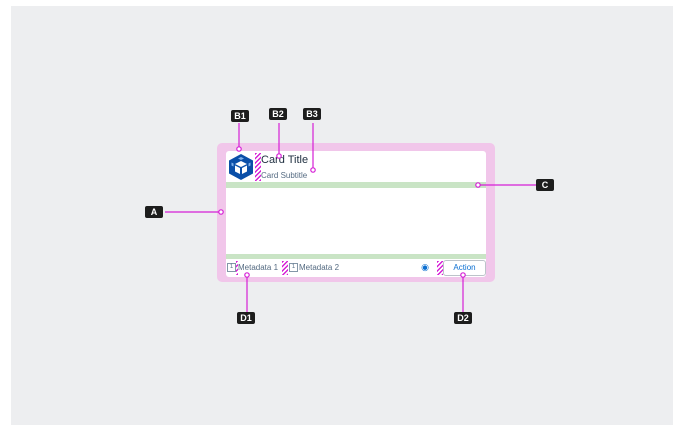 This screenshot has width=673, height=425. What do you see at coordinates (312, 114) in the screenshot?
I see `callout-b3: B3` at bounding box center [312, 114].